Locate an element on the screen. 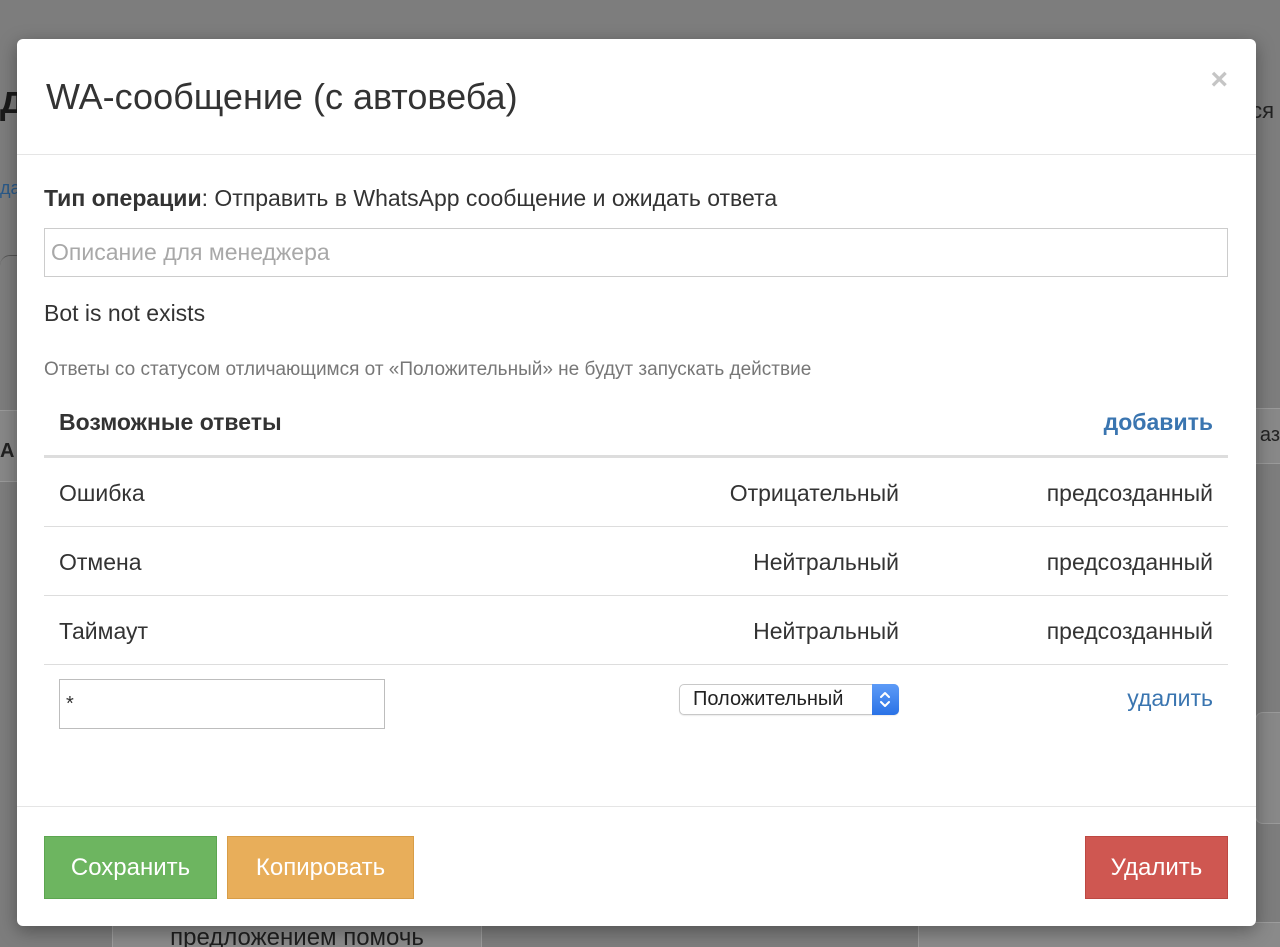 The height and width of the screenshot is (947, 1280). background-text-fragment: аз is located at coordinates (1269, 435).